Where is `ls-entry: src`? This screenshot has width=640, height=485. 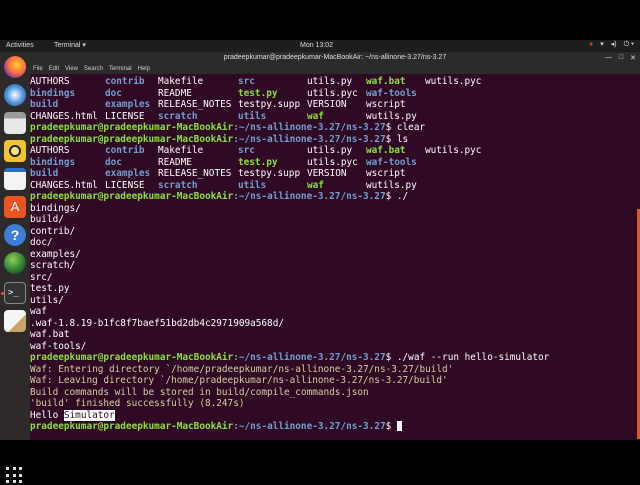
ls-entry: src is located at coordinates (246, 81).